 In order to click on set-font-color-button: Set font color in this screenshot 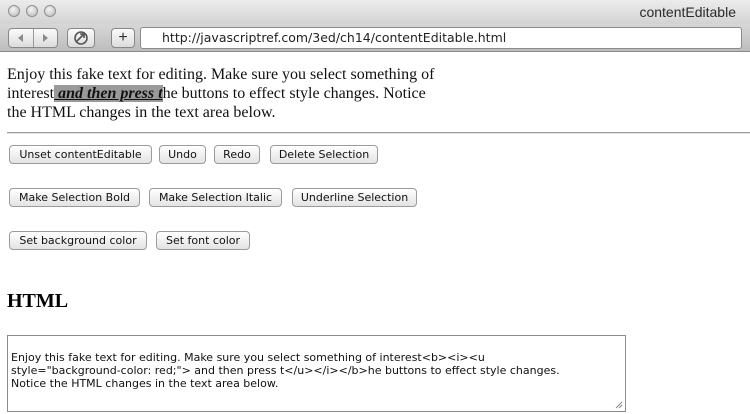, I will do `click(203, 240)`.